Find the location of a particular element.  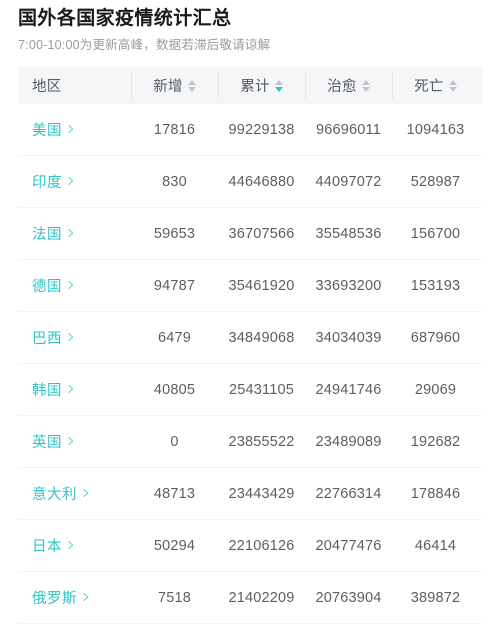

region-cell: 韩国 is located at coordinates (74, 389).